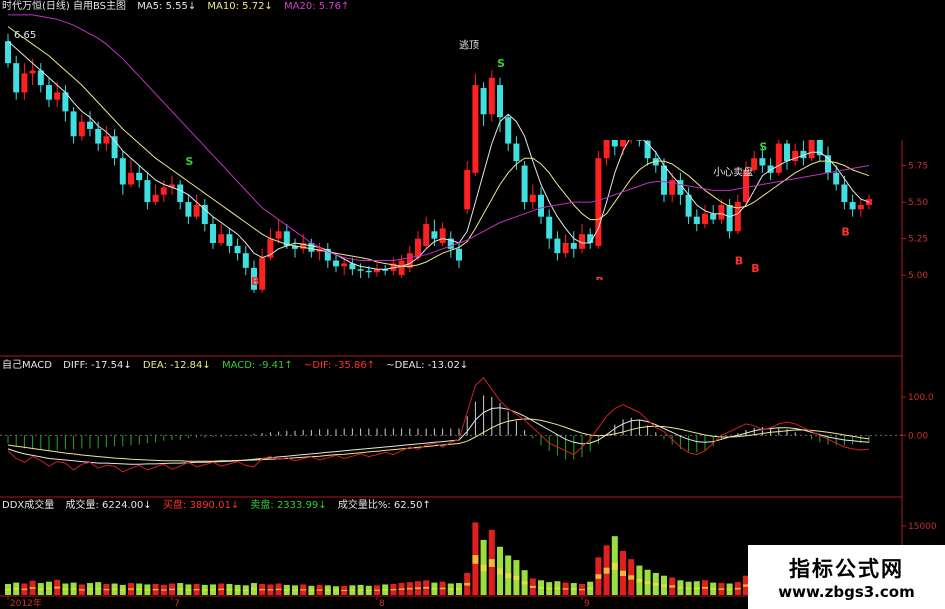 This screenshot has height=609, width=945. Describe the element at coordinates (587, 604) in the screenshot. I see `x-tick-label: 9` at that location.